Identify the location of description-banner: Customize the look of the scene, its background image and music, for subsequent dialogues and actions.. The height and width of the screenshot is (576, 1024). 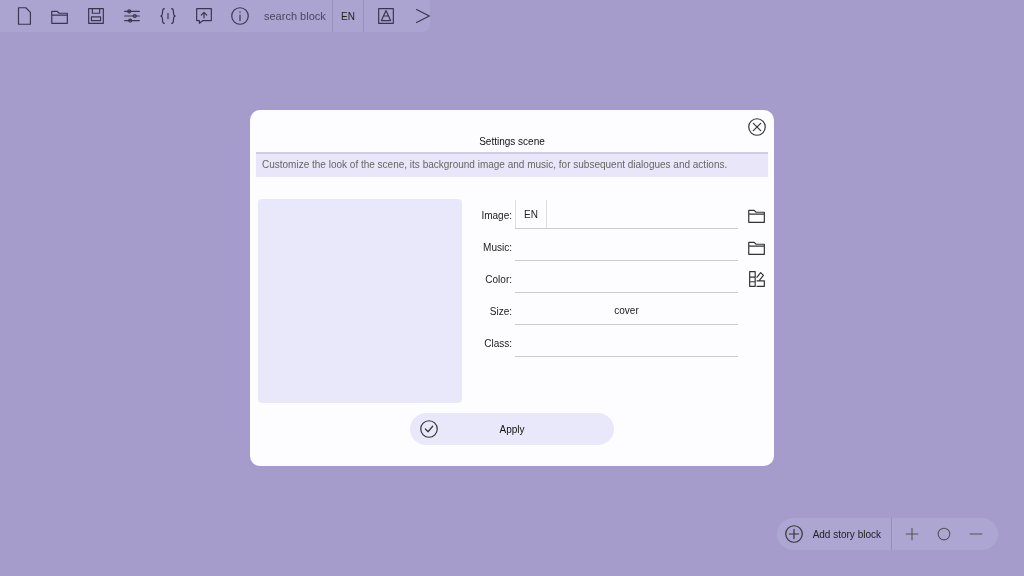
(512, 164).